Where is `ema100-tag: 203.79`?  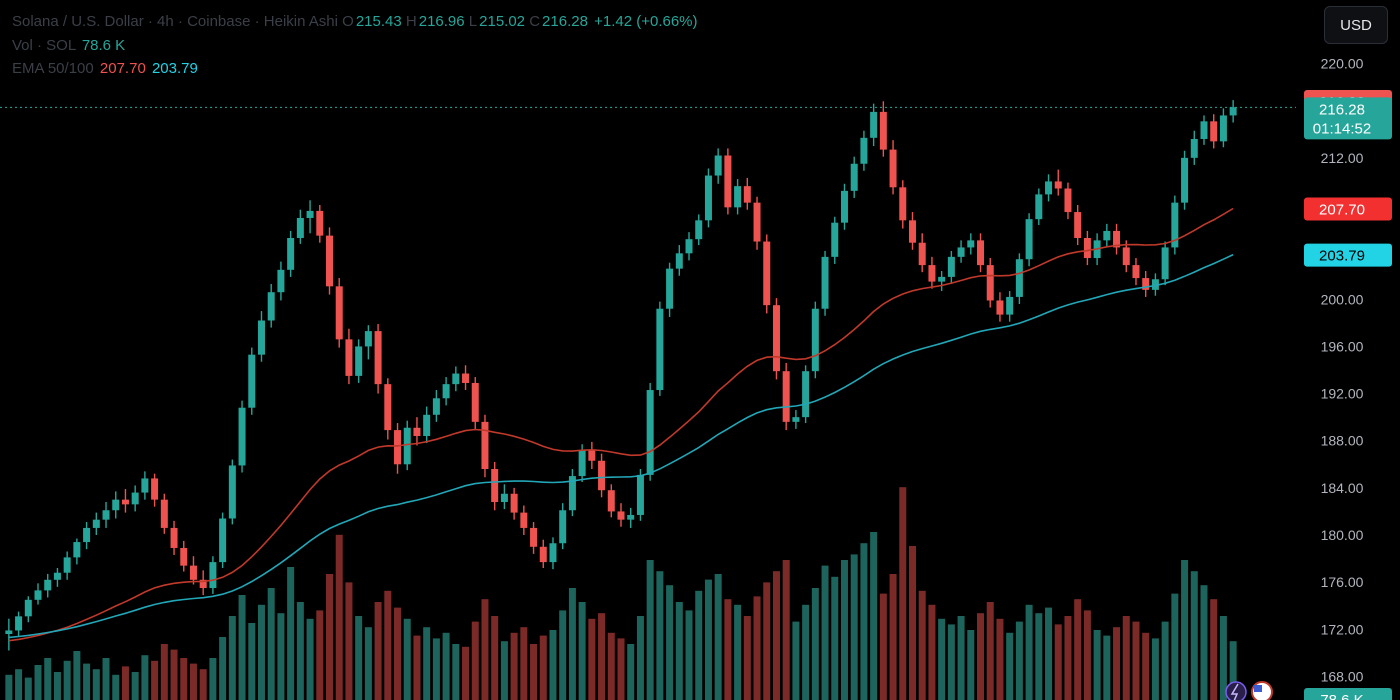
ema100-tag: 203.79 is located at coordinates (1348, 255).